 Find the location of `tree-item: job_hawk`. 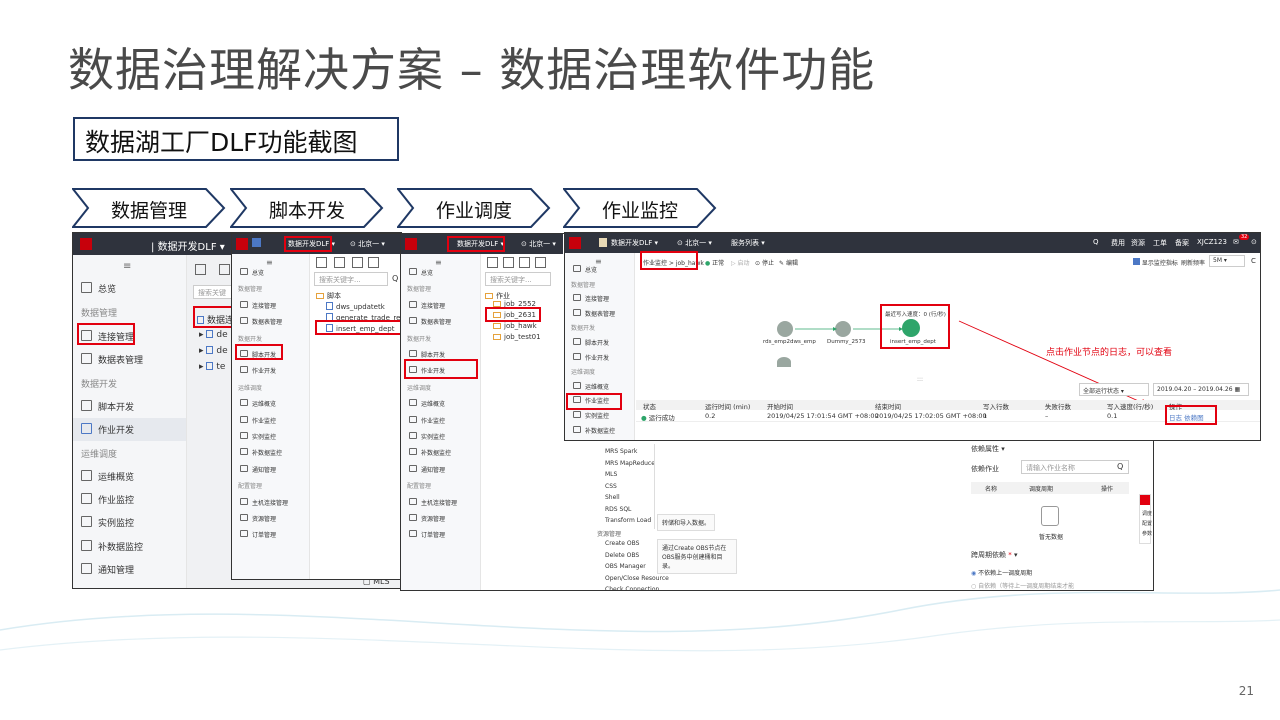

tree-item: job_hawk is located at coordinates (515, 326).